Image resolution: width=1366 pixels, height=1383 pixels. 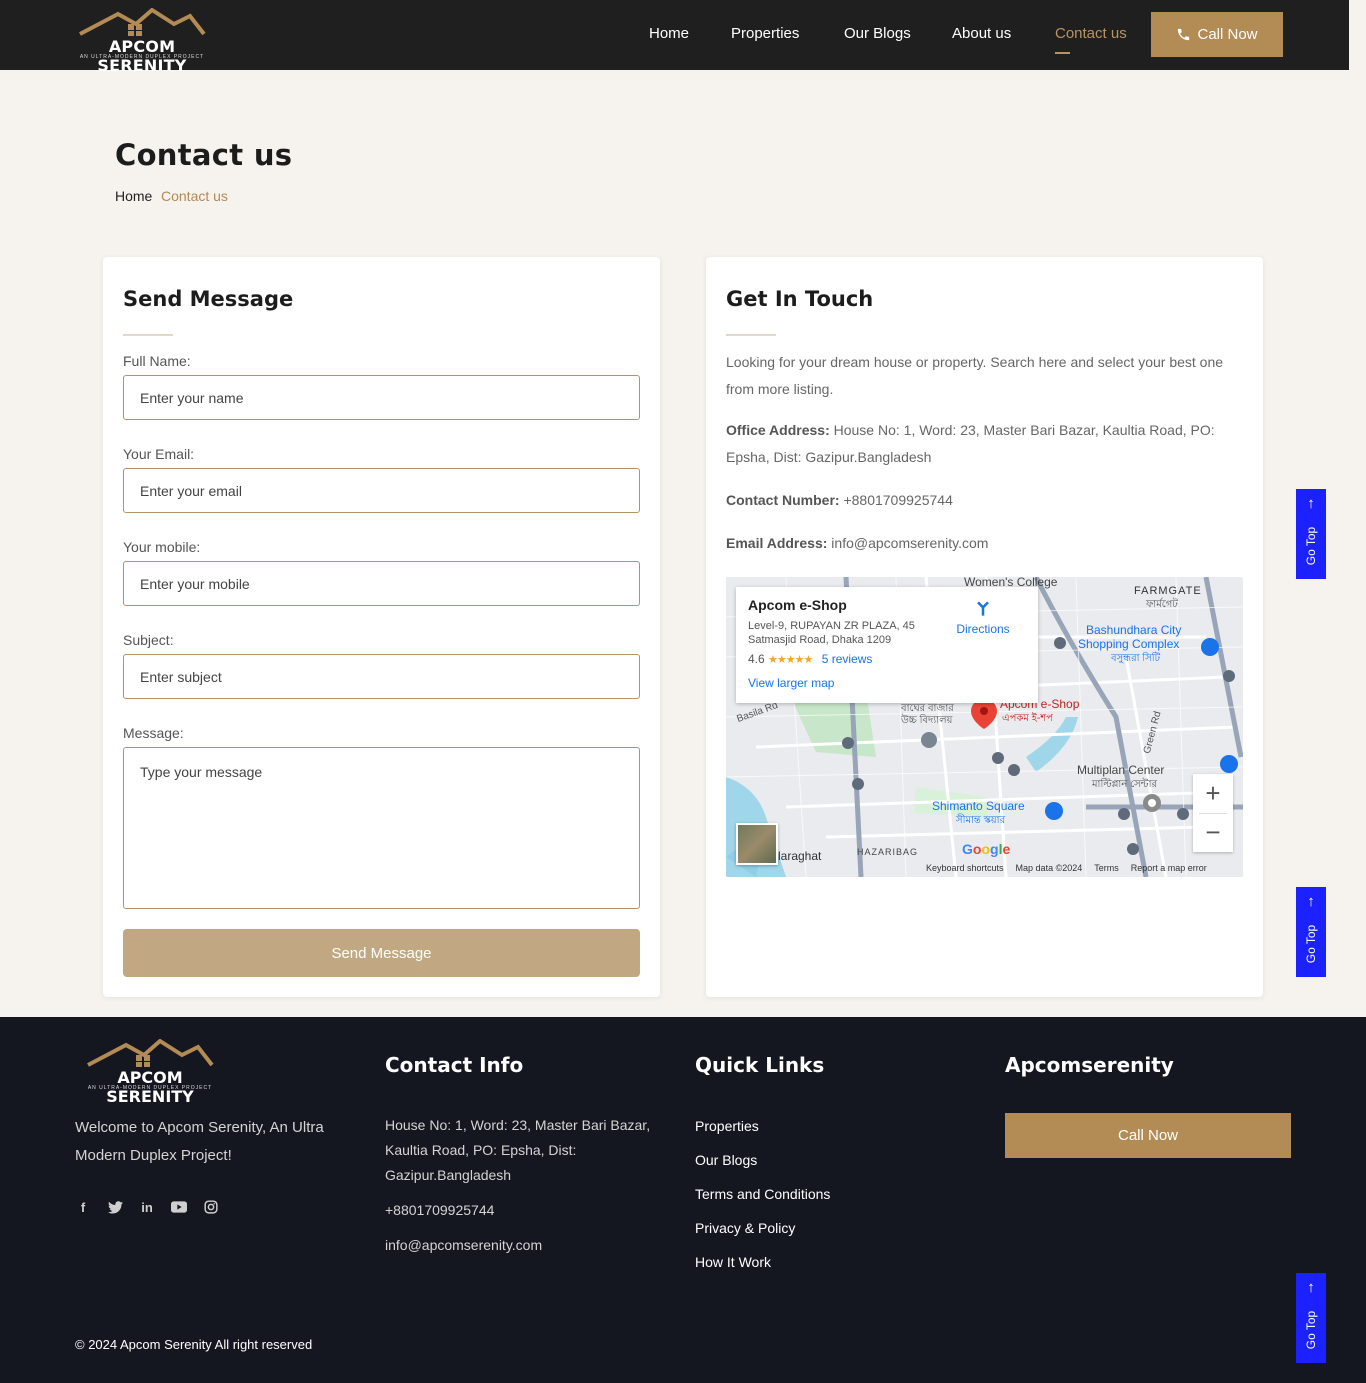 What do you see at coordinates (756, 659) in the screenshot?
I see `rating-value: 4.6` at bounding box center [756, 659].